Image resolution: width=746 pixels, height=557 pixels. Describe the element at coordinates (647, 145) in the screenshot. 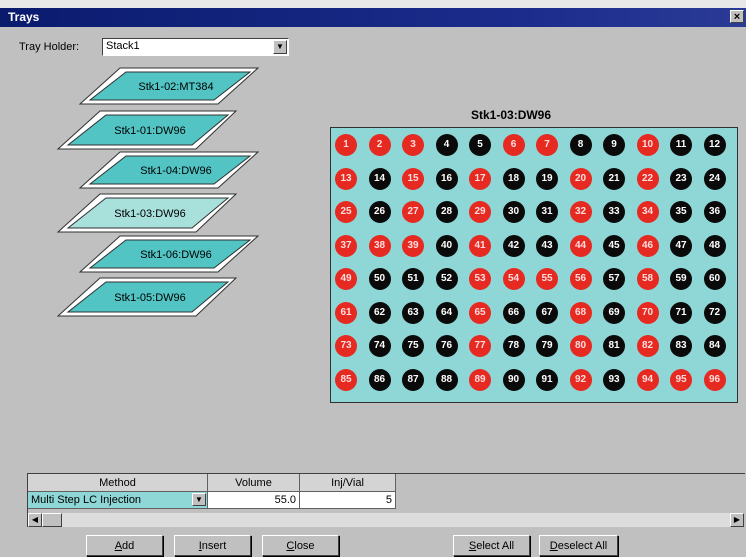

I see `well-10: 10` at that location.